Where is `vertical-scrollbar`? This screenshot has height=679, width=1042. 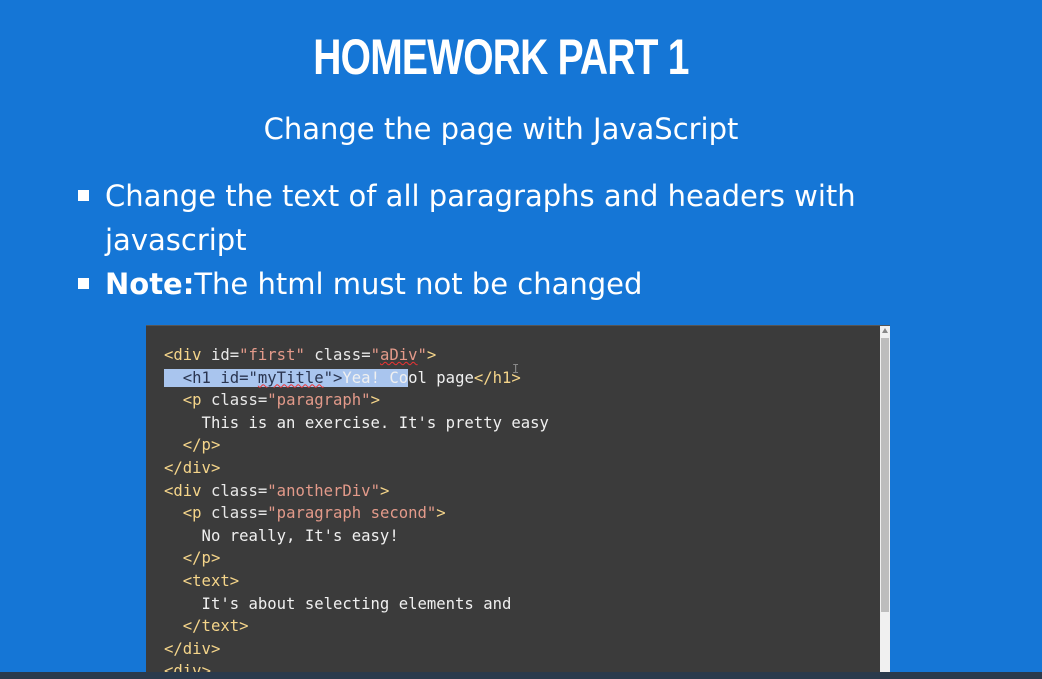 vertical-scrollbar is located at coordinates (885, 500).